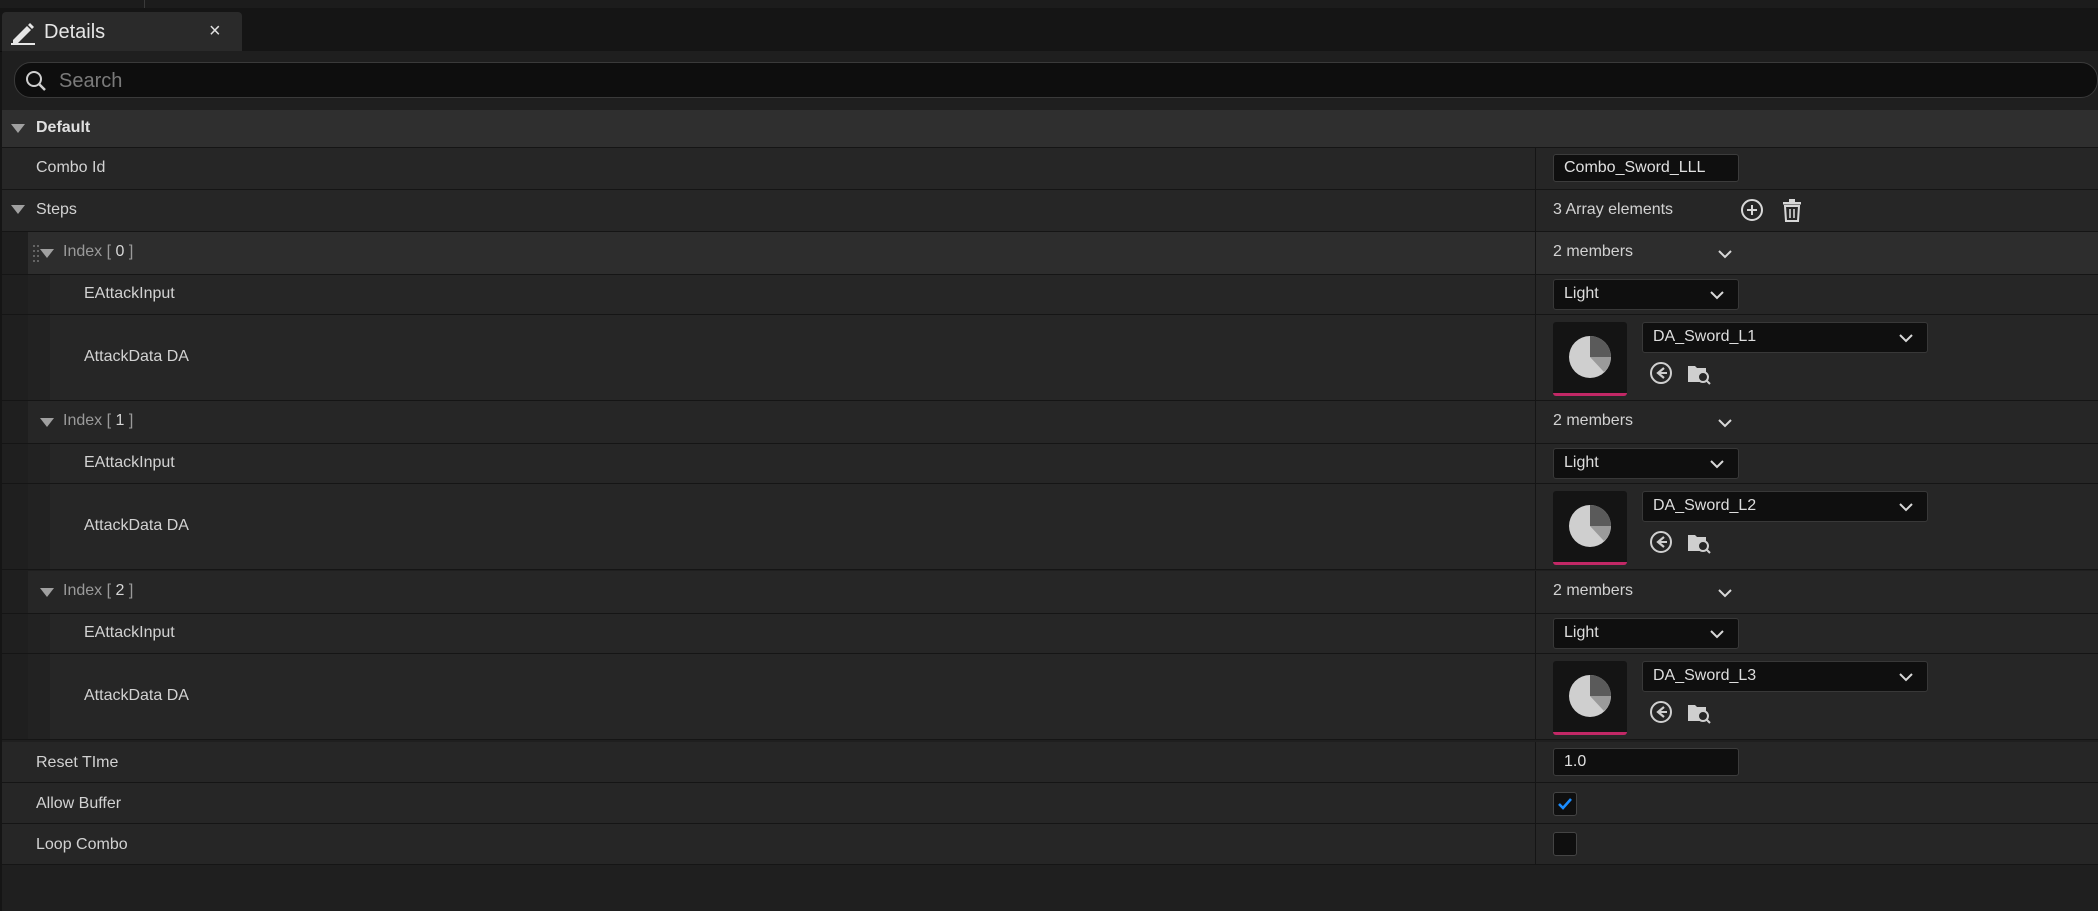 The image size is (2098, 911). Describe the element at coordinates (1565, 844) in the screenshot. I see `loop-combo-checkbox` at that location.